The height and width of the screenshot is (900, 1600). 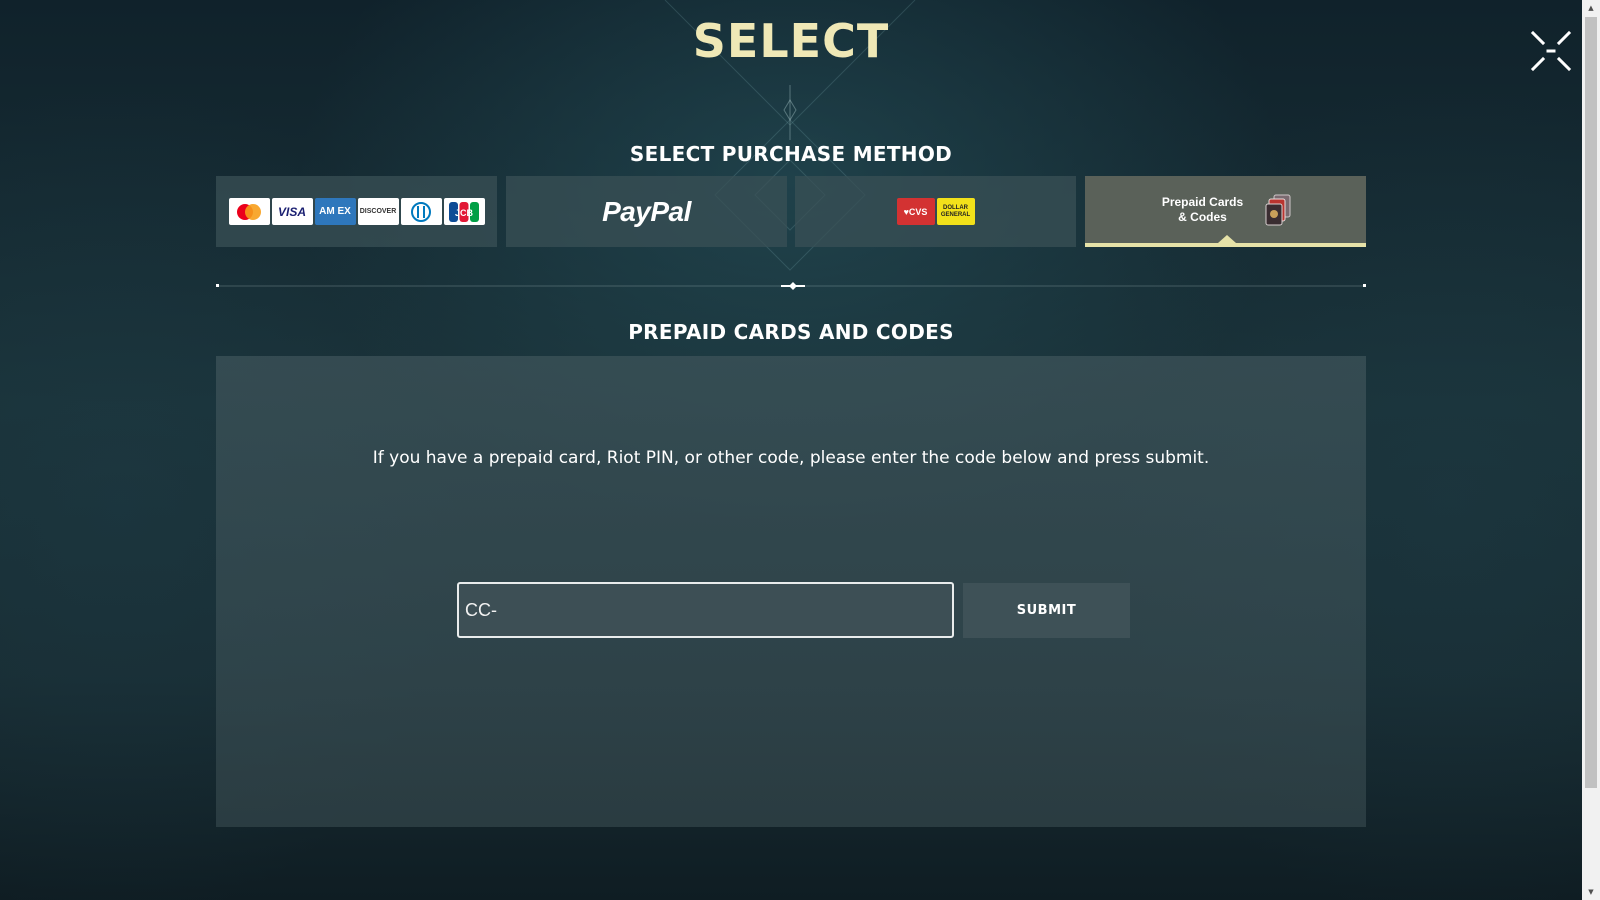 What do you see at coordinates (1591, 402) in the screenshot?
I see `scroll-thumb` at bounding box center [1591, 402].